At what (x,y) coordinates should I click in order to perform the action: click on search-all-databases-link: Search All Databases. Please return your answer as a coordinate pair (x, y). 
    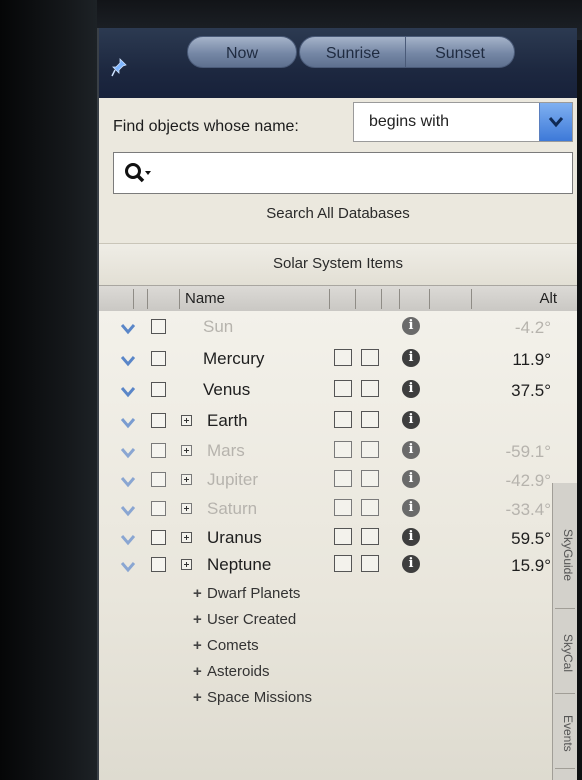
    Looking at the image, I should click on (338, 213).